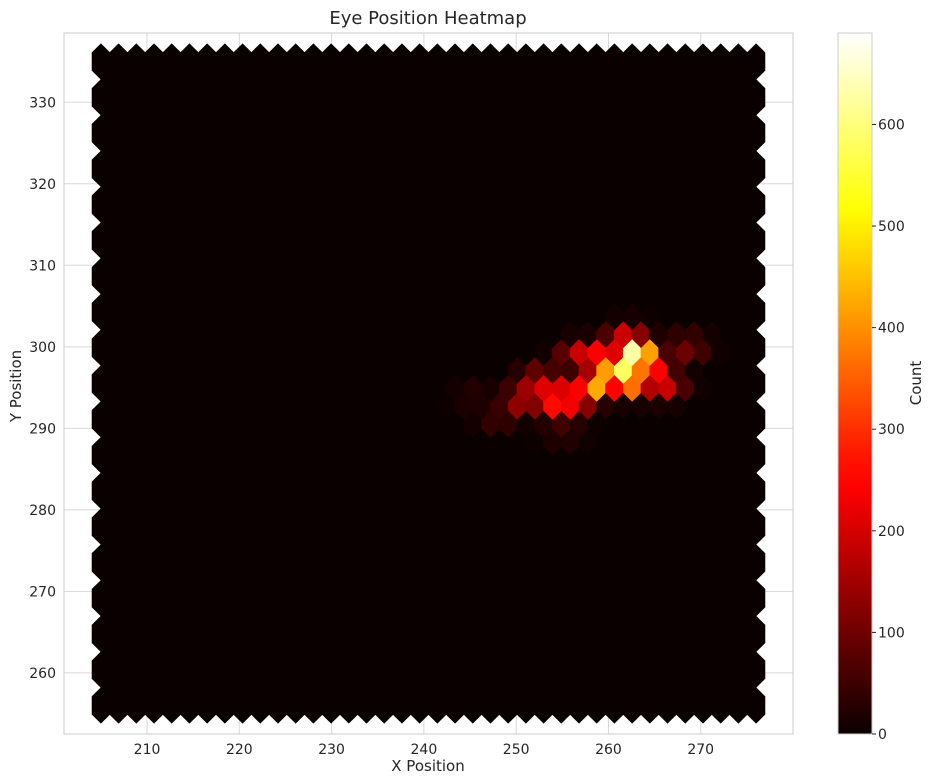  What do you see at coordinates (42, 674) in the screenshot?
I see `y-tick-label: 260` at bounding box center [42, 674].